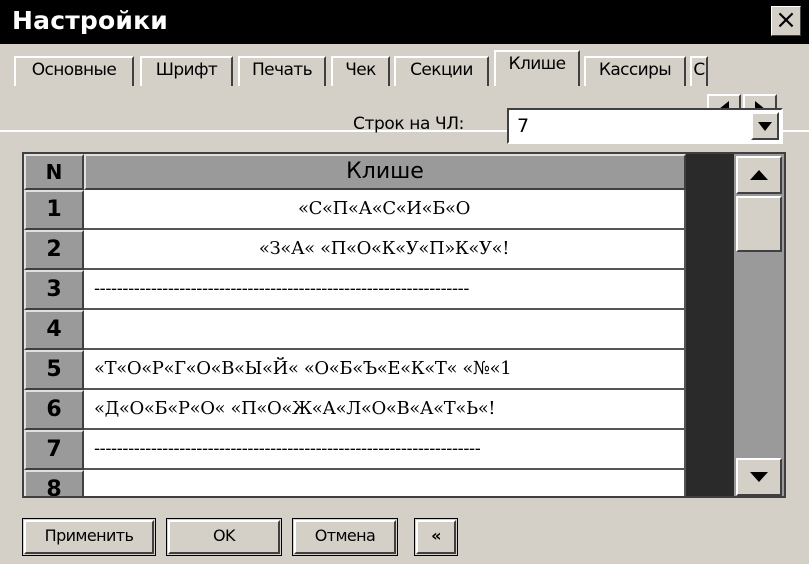  I want to click on row-number: 4, so click(54, 330).